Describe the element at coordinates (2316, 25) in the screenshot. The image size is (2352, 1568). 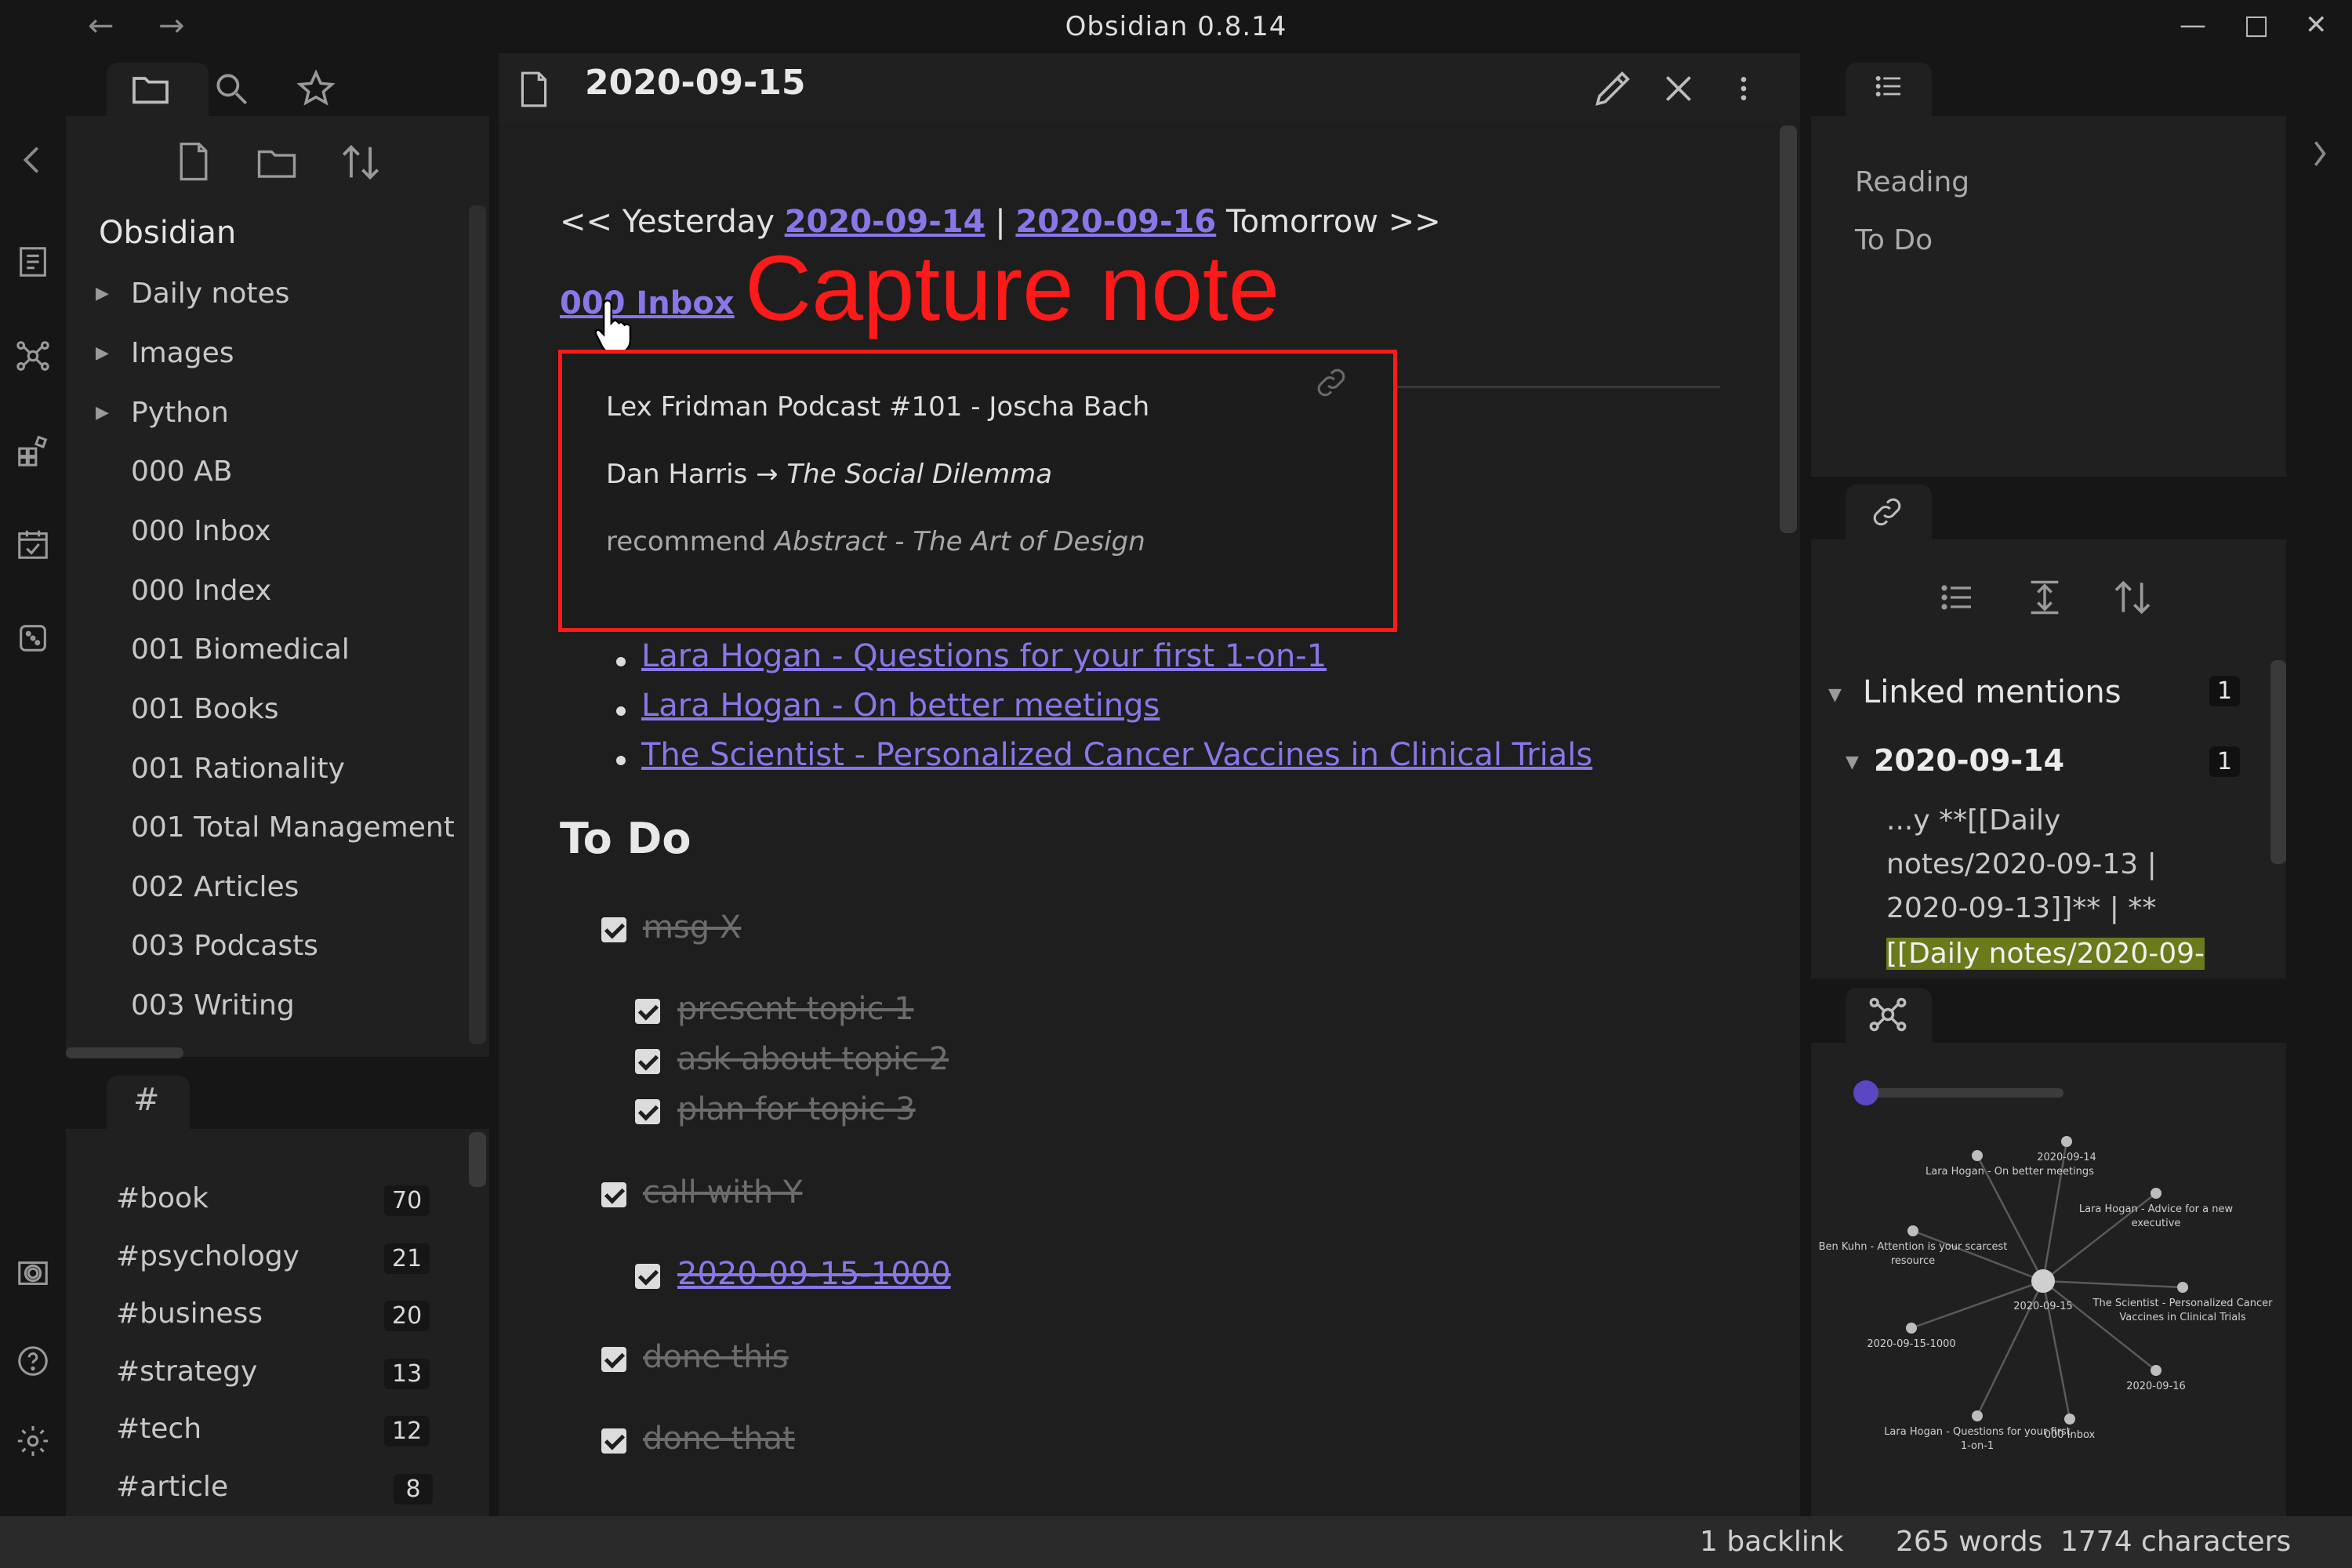
I see `close-window-icon: ✕` at that location.